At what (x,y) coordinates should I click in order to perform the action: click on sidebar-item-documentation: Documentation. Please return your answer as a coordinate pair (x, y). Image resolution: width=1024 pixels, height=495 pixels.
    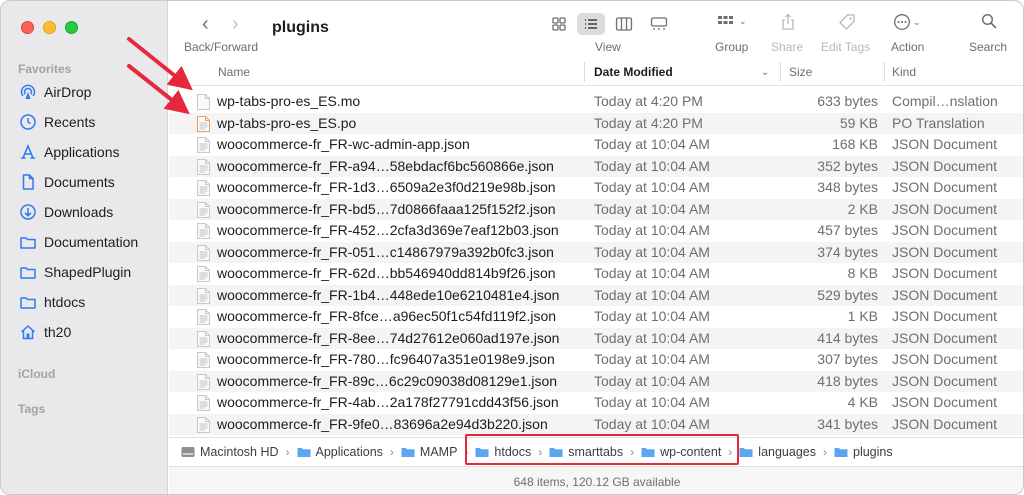
    Looking at the image, I should click on (78, 242).